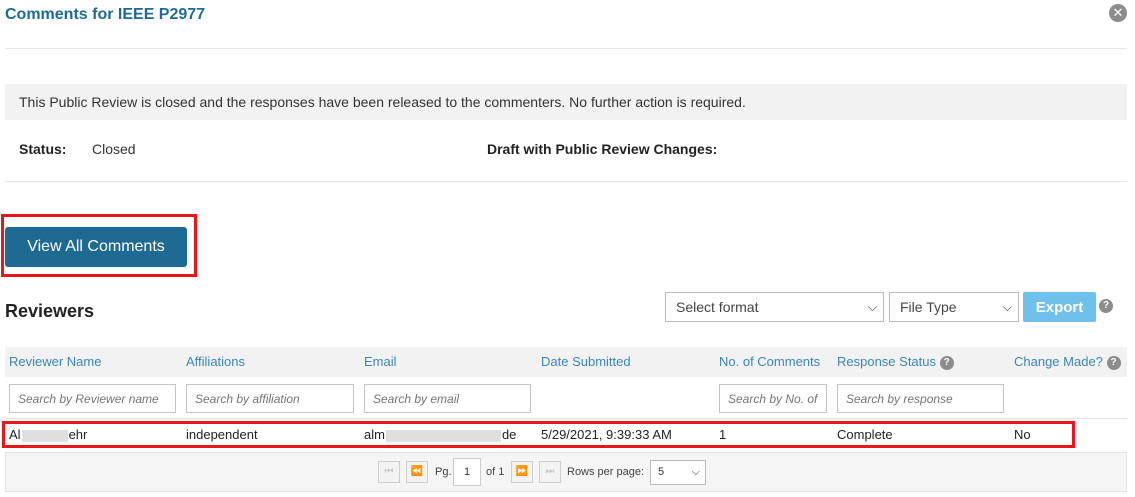 This screenshot has width=1135, height=497. Describe the element at coordinates (920, 398) in the screenshot. I see `response-search-input` at that location.